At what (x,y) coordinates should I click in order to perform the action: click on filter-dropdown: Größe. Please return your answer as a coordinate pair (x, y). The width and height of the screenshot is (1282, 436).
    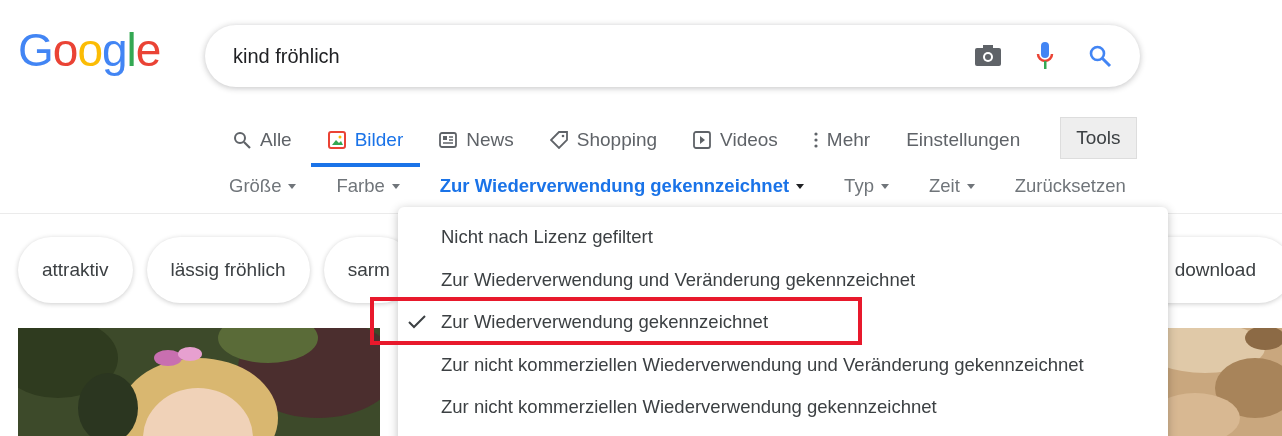
    Looking at the image, I should click on (263, 186).